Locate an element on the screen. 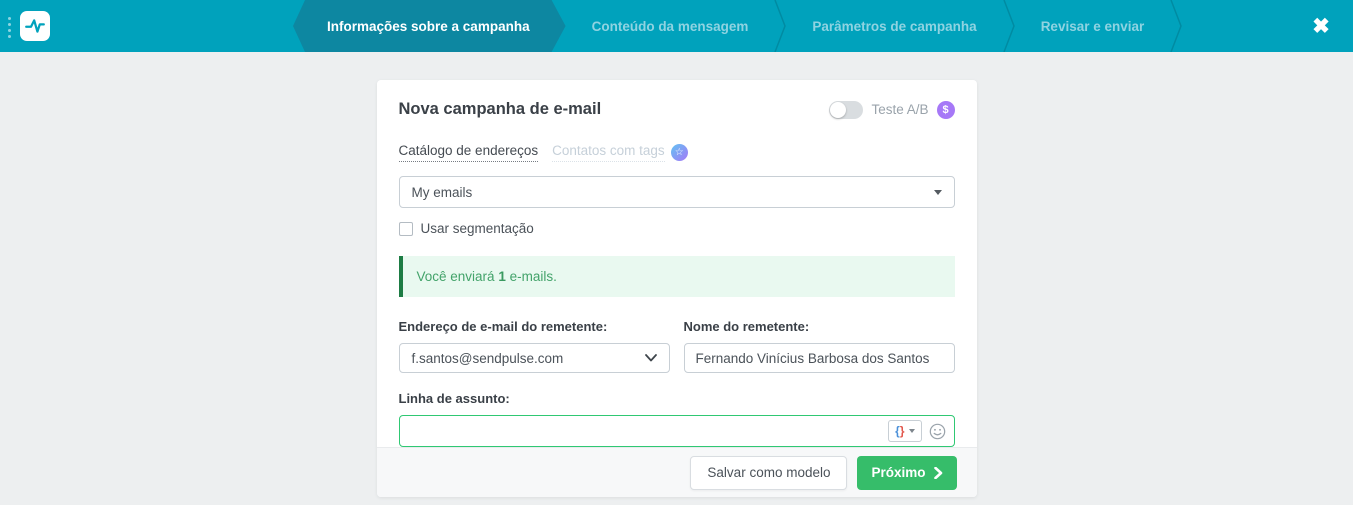 The height and width of the screenshot is (505, 1353). page-title: Nova campanha de e-mail is located at coordinates (500, 109).